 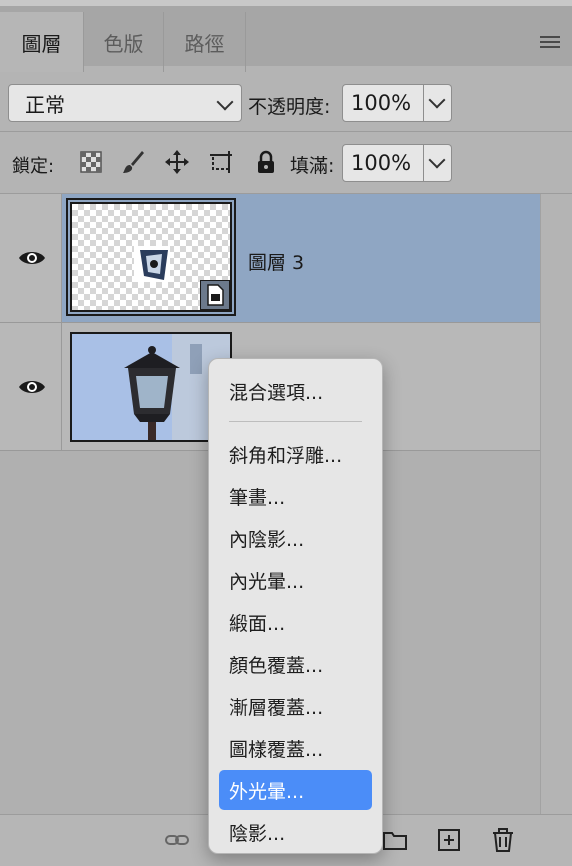 What do you see at coordinates (395, 840) in the screenshot?
I see `new-group-folder-icon` at bounding box center [395, 840].